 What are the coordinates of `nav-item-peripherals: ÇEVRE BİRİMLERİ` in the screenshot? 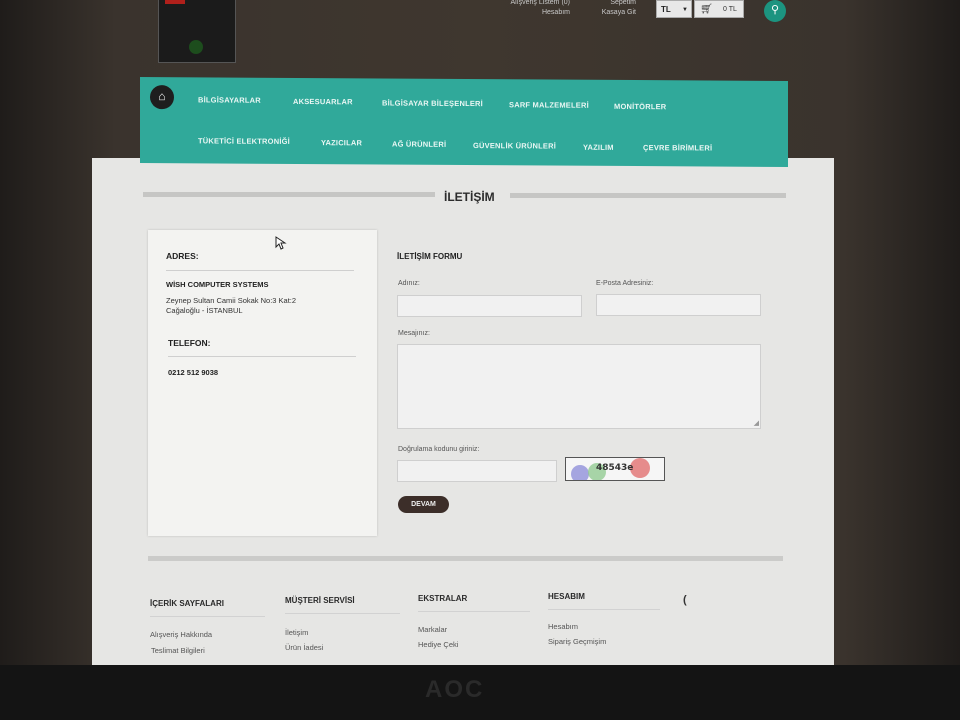 It's located at (677, 147).